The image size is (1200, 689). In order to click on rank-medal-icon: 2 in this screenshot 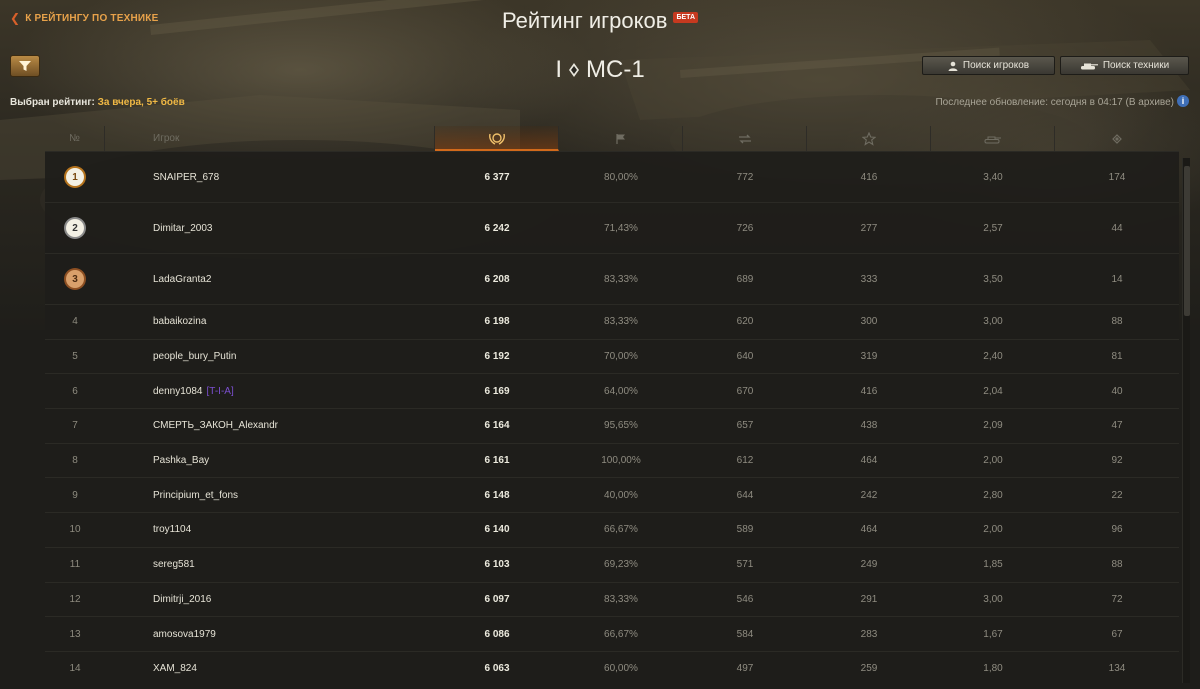, I will do `click(75, 228)`.